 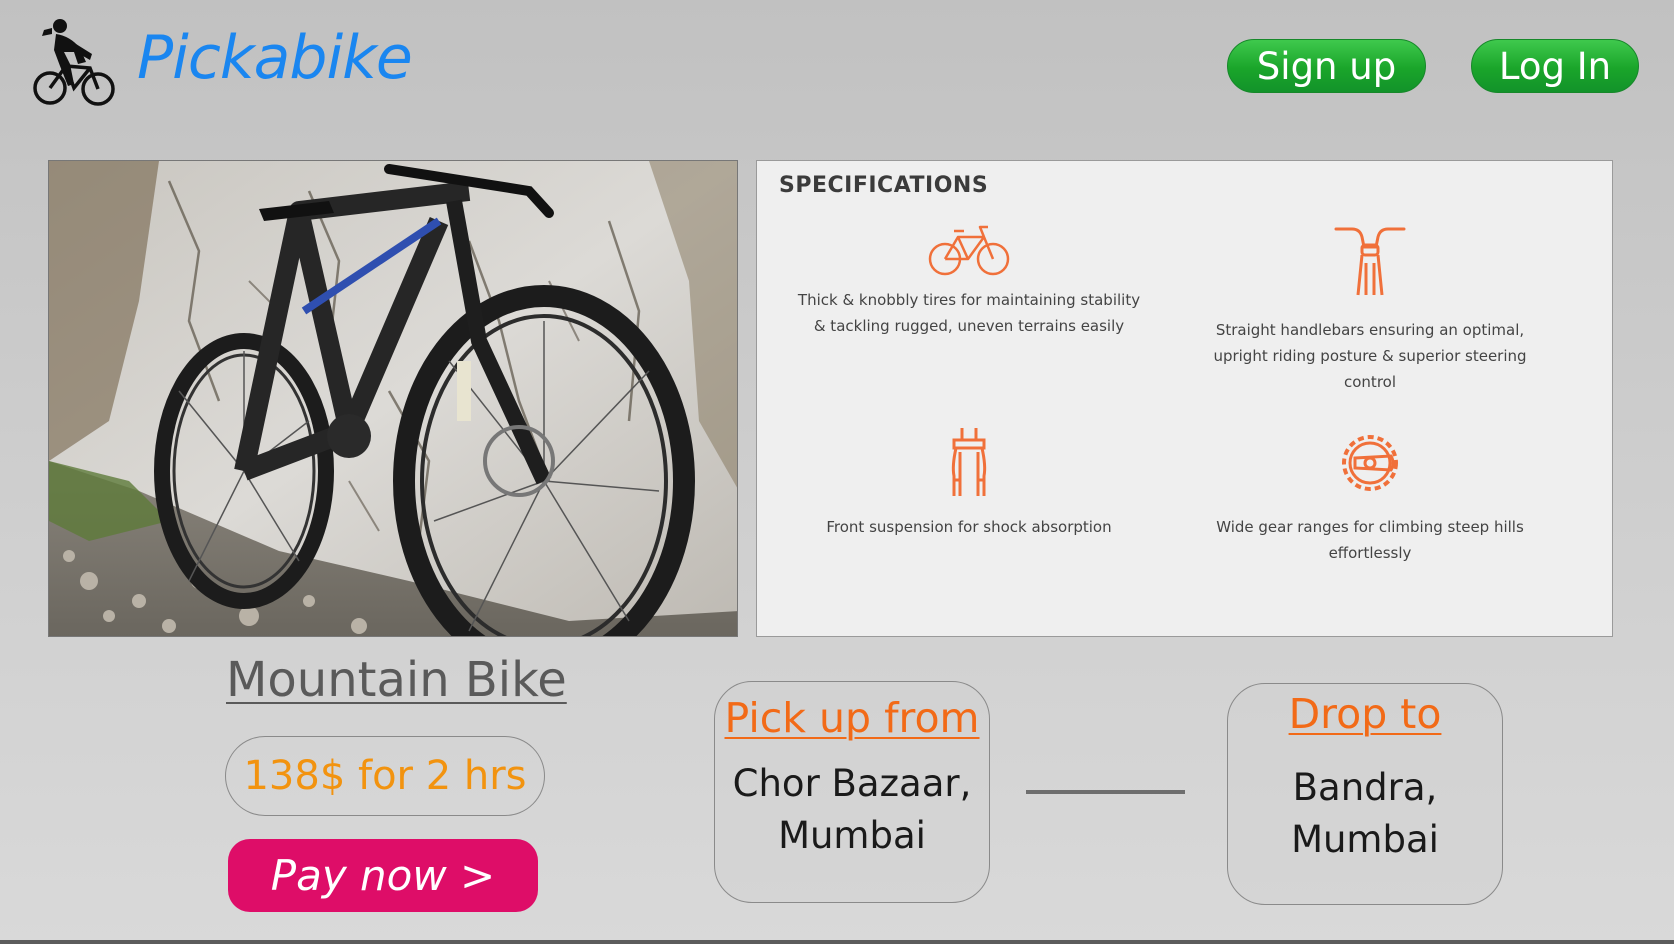 I want to click on drop-location-line1: Bandra,, so click(x=1365, y=787).